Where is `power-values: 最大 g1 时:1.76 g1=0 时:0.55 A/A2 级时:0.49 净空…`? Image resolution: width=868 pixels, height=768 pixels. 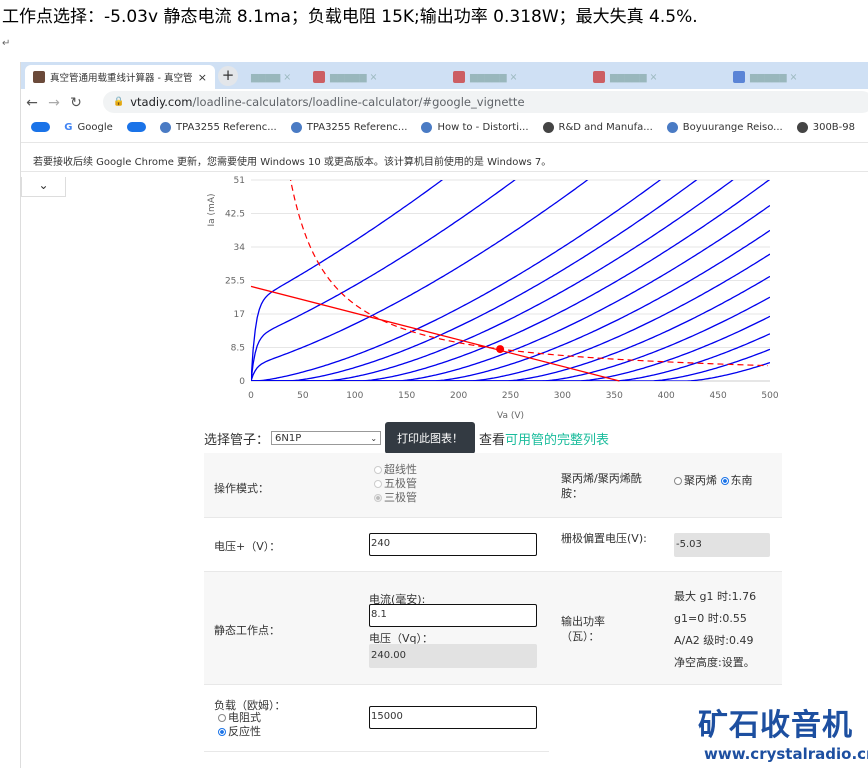 power-values: 最大 g1 时:1.76 g1=0 时:0.55 A/A2 级时:0.49 净空… is located at coordinates (715, 630).